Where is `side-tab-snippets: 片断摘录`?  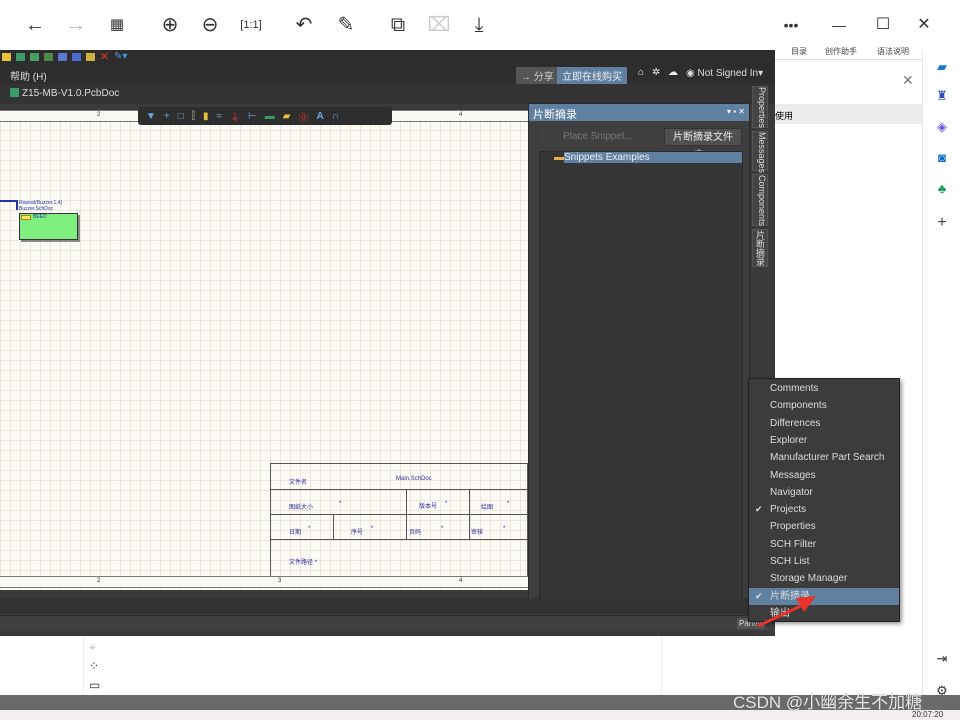 side-tab-snippets: 片断摘录 is located at coordinates (760, 248).